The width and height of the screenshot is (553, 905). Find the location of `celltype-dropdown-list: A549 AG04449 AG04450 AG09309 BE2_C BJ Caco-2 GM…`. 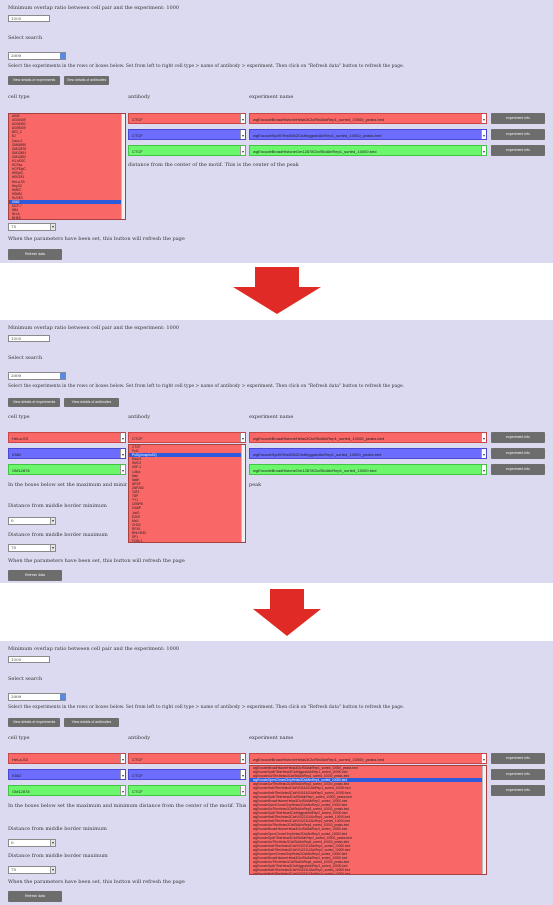

celltype-dropdown-list: A549 AG04449 AG04450 AG09309 BE2_C BJ Caco-2 GM… is located at coordinates (67, 166).